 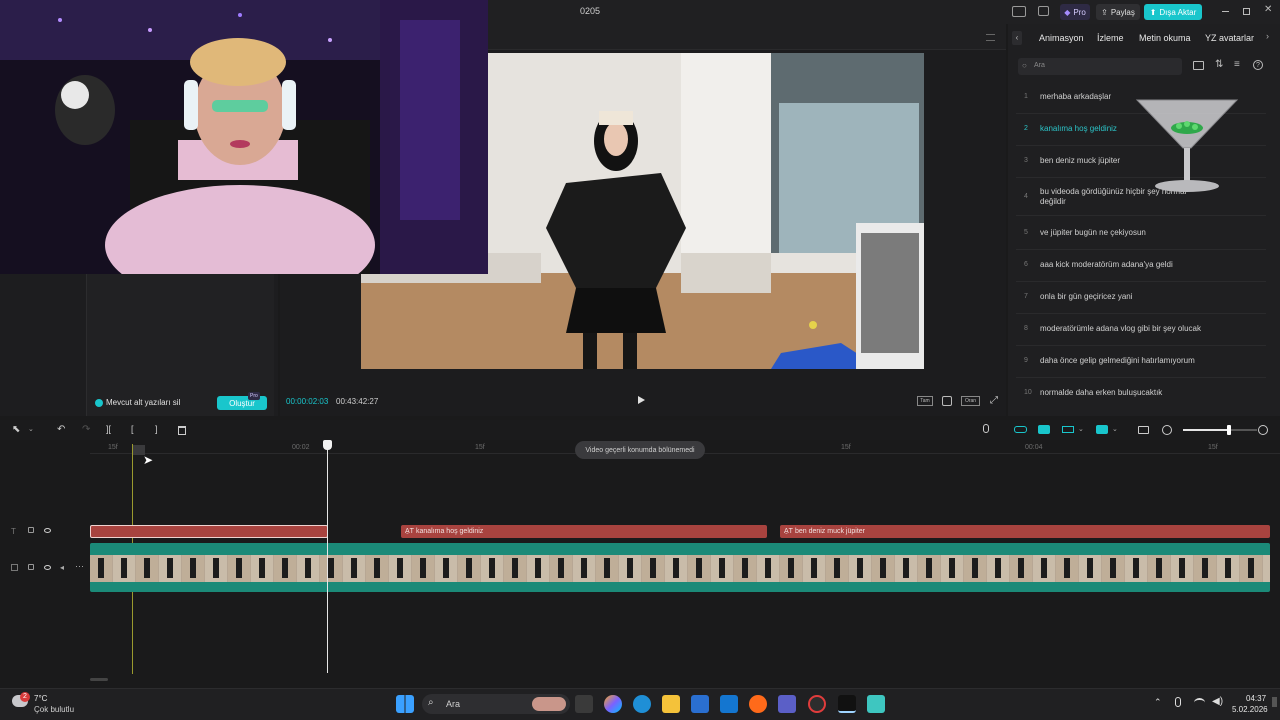 What do you see at coordinates (758, 704) in the screenshot?
I see `firefox-icon` at bounding box center [758, 704].